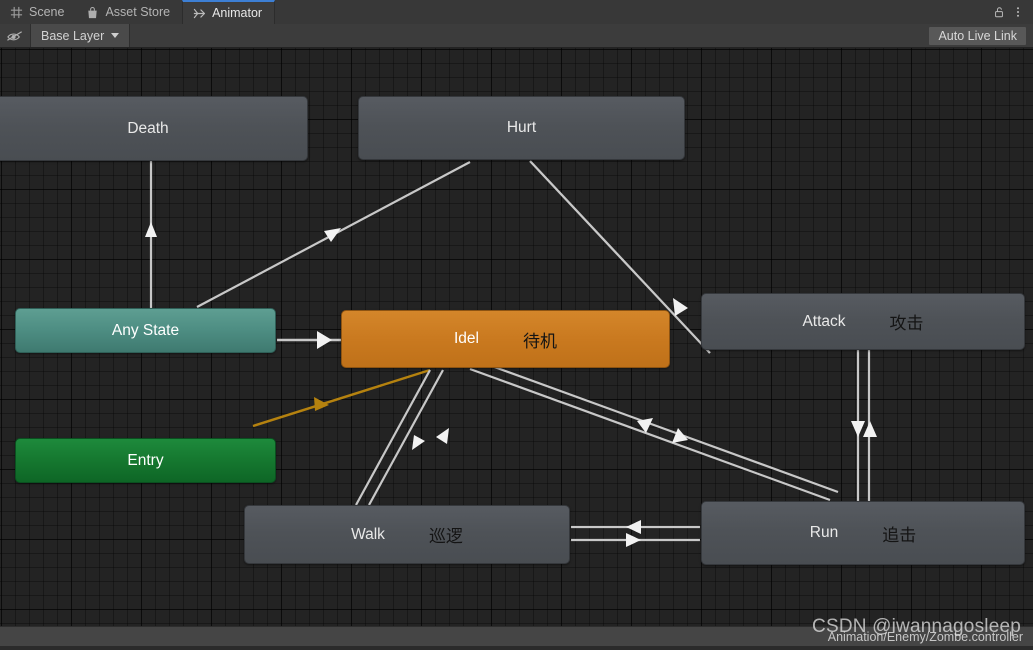 This screenshot has height=650, width=1033. I want to click on state-node-death-label: Death, so click(148, 128).